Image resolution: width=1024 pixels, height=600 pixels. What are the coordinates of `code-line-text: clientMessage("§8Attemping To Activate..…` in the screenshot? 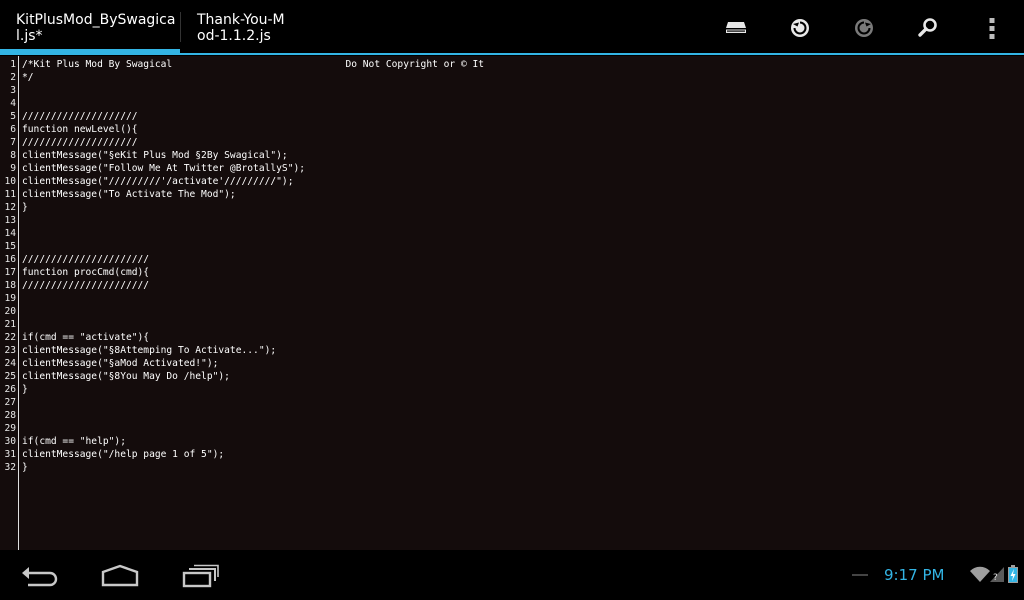 It's located at (149, 350).